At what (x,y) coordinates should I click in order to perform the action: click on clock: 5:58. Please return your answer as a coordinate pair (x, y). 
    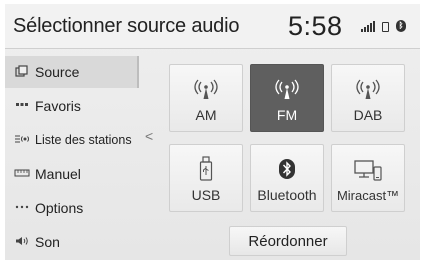
    Looking at the image, I should click on (315, 26).